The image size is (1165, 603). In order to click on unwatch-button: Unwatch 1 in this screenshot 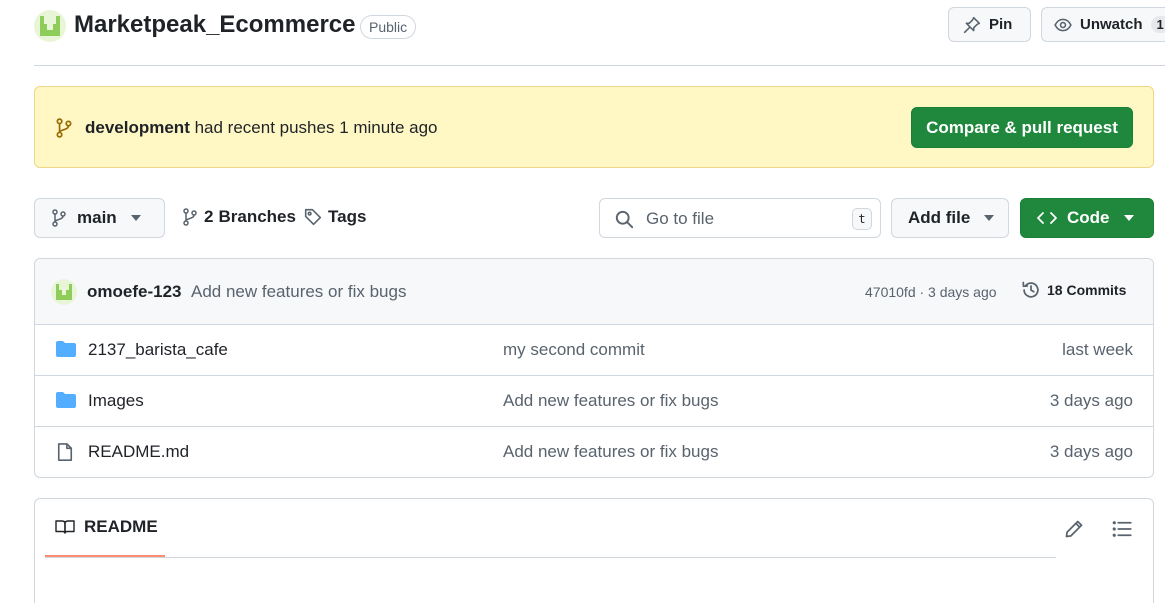, I will do `click(1103, 24)`.